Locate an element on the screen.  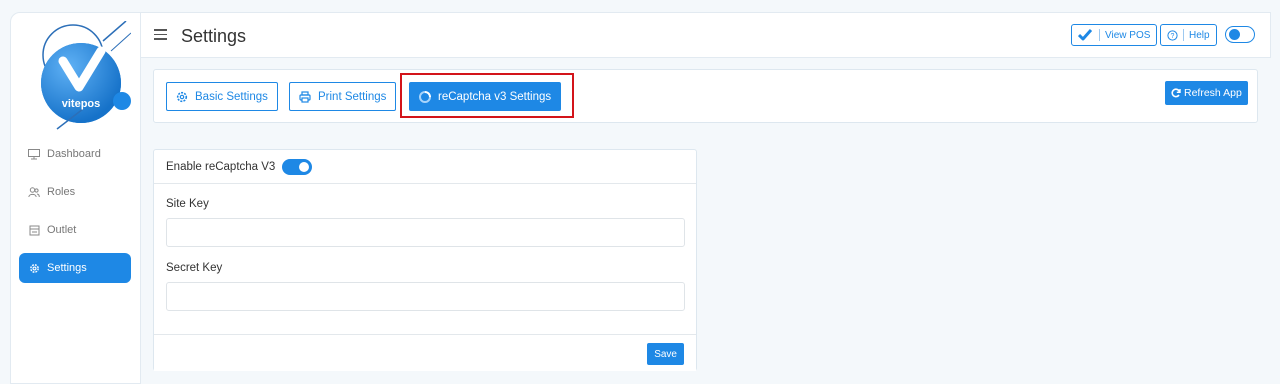
site-key-label: Site Key is located at coordinates (187, 204).